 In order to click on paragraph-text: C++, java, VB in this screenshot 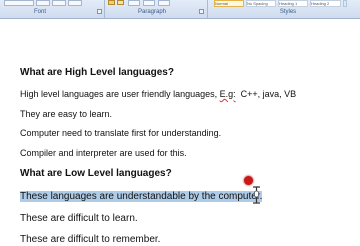, I will do `click(266, 94)`.